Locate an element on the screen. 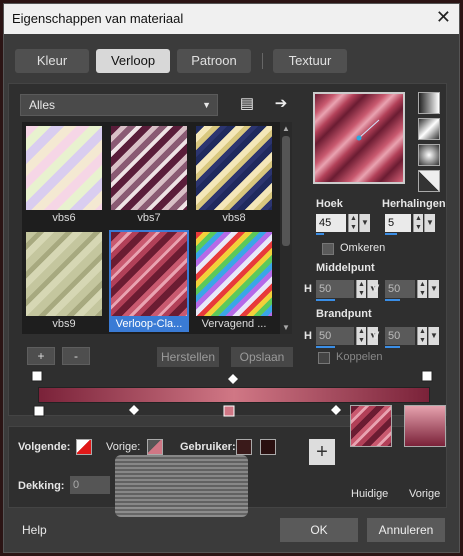 This screenshot has height=556, width=463. gradient-item-label: vbs6 is located at coordinates (64, 218).